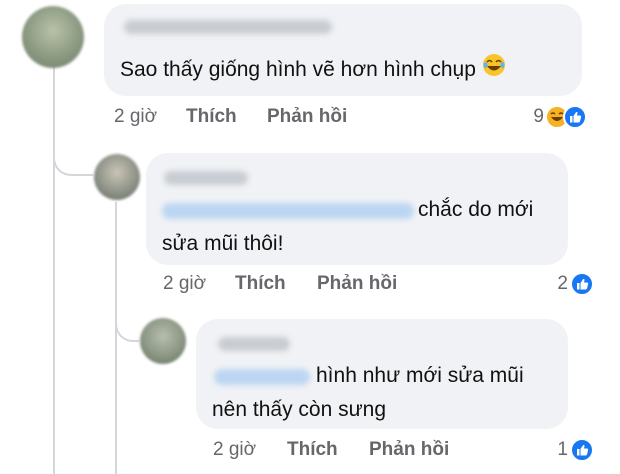 The image size is (620, 474). What do you see at coordinates (313, 70) in the screenshot?
I see `comment-text: Sao thấy giống hình vẽ hơn hình chụp` at bounding box center [313, 70].